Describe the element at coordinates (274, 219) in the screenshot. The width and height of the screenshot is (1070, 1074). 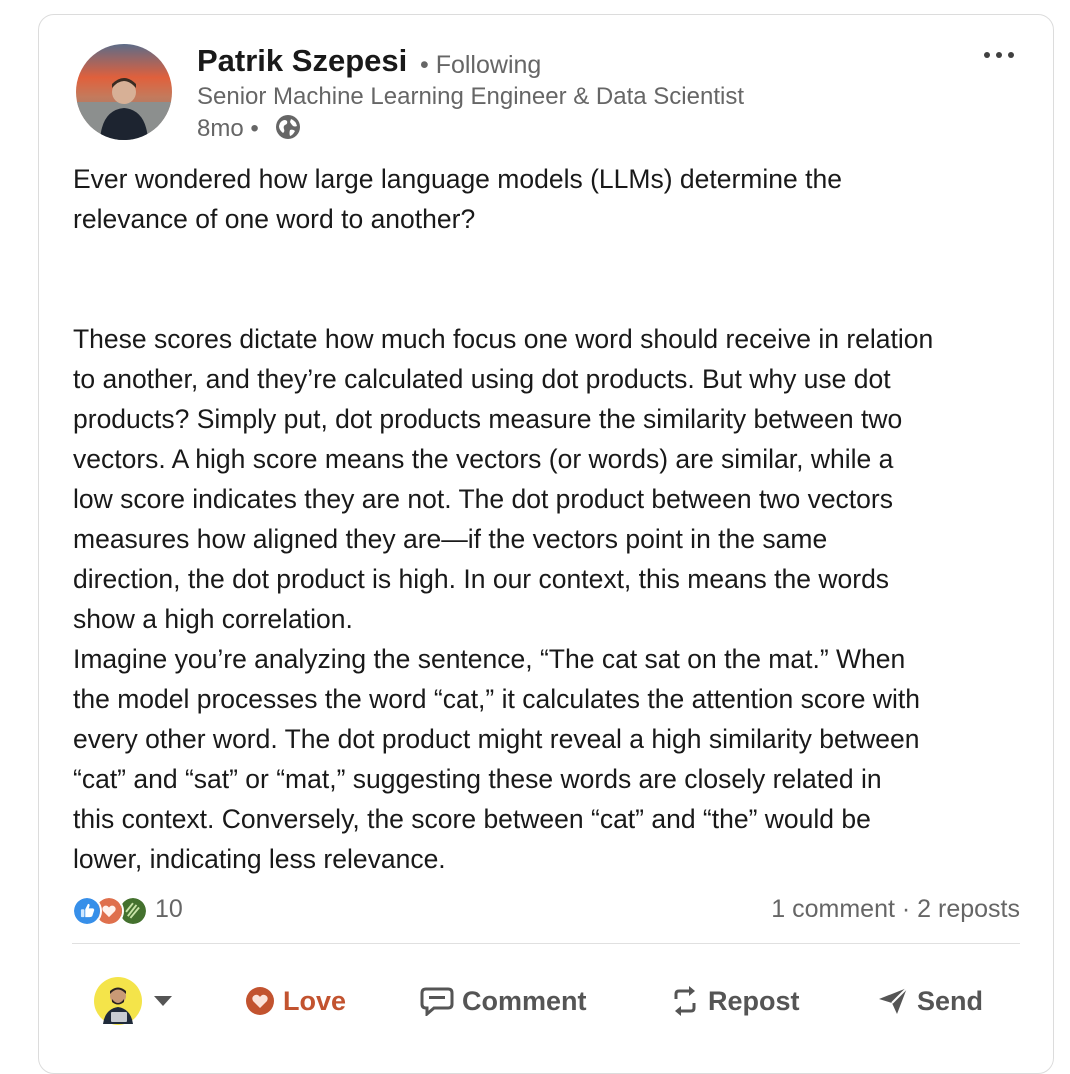
I see `post-line: relevance of one word to another?` at that location.